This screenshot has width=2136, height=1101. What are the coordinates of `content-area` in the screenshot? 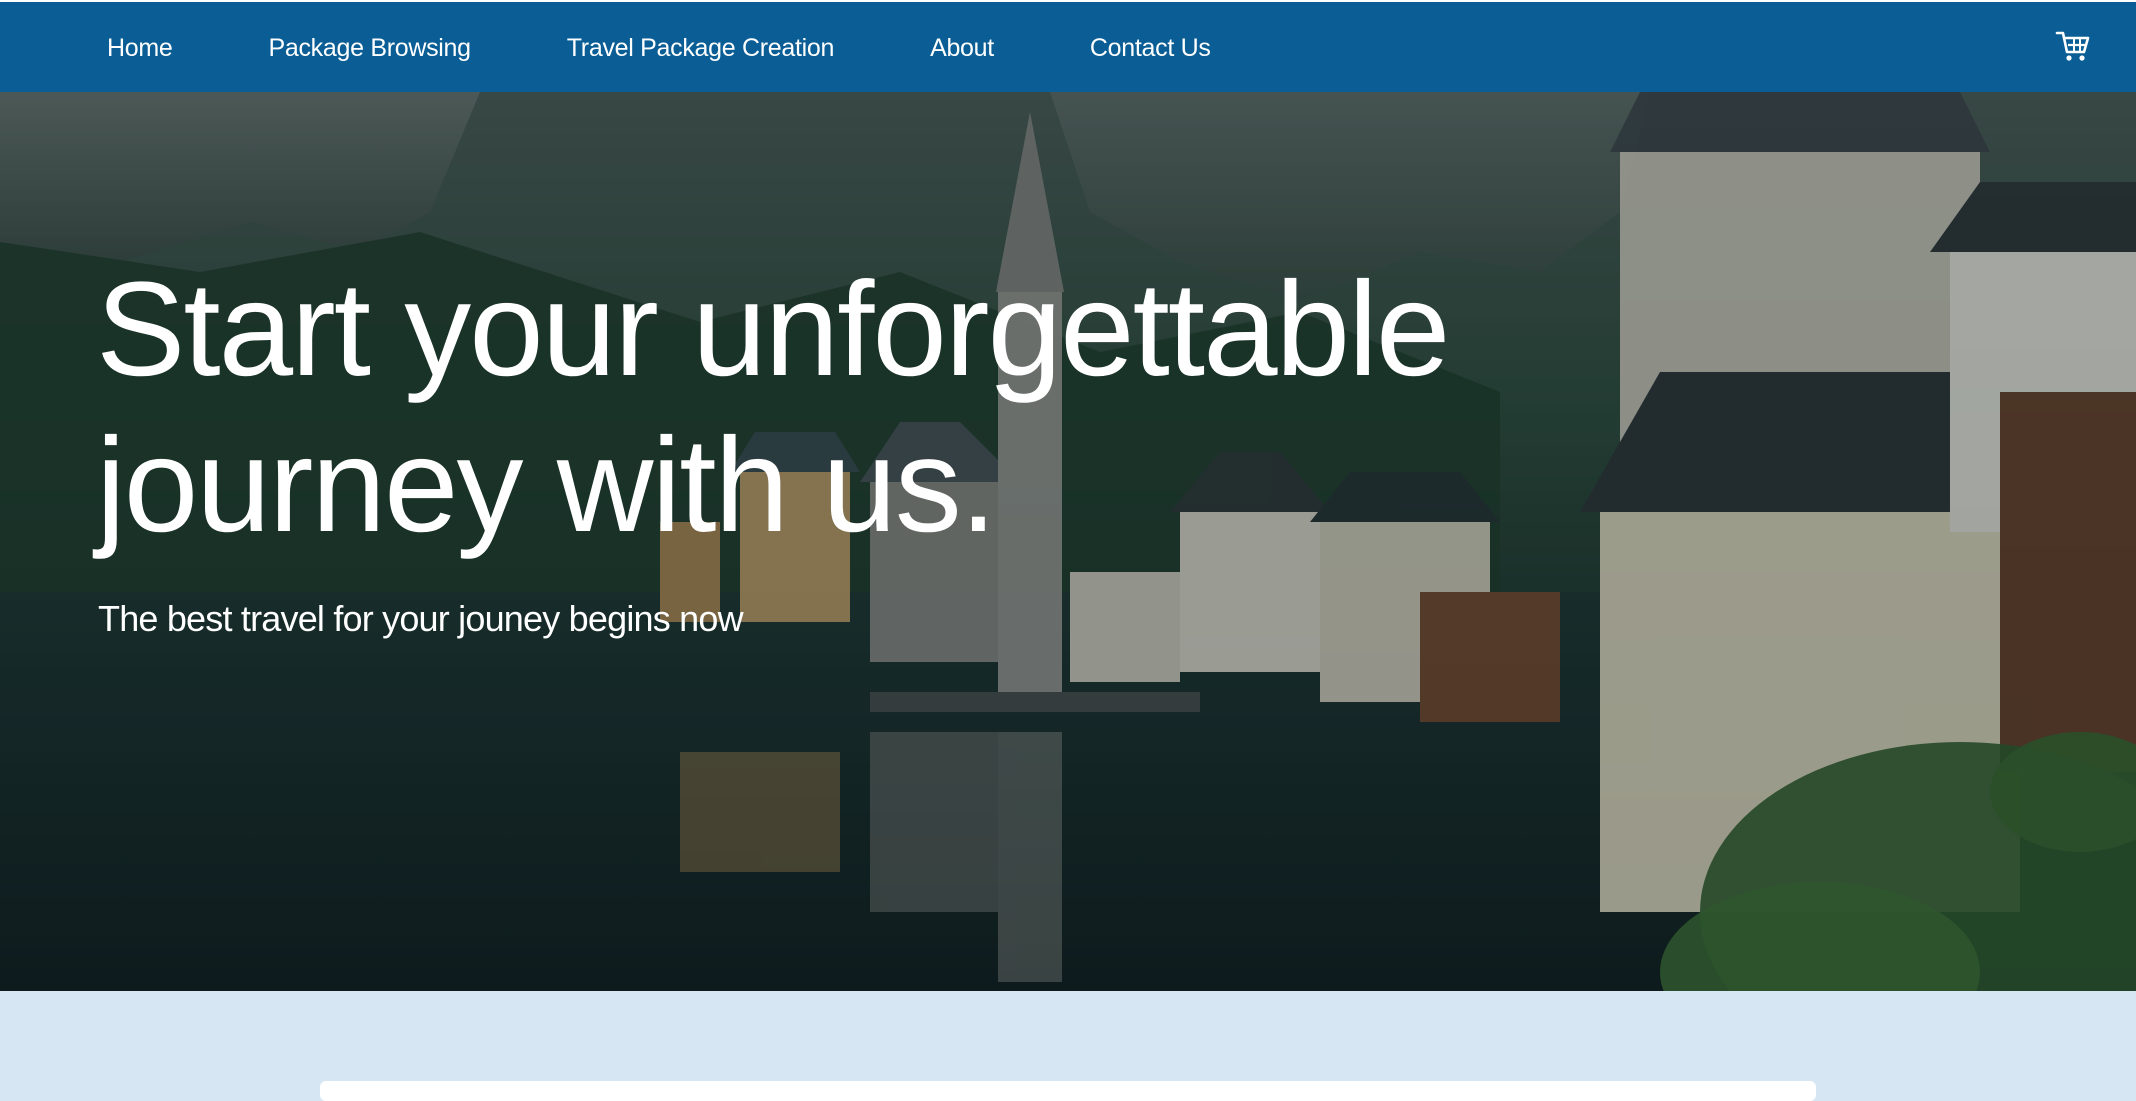 It's located at (1068, 1046).